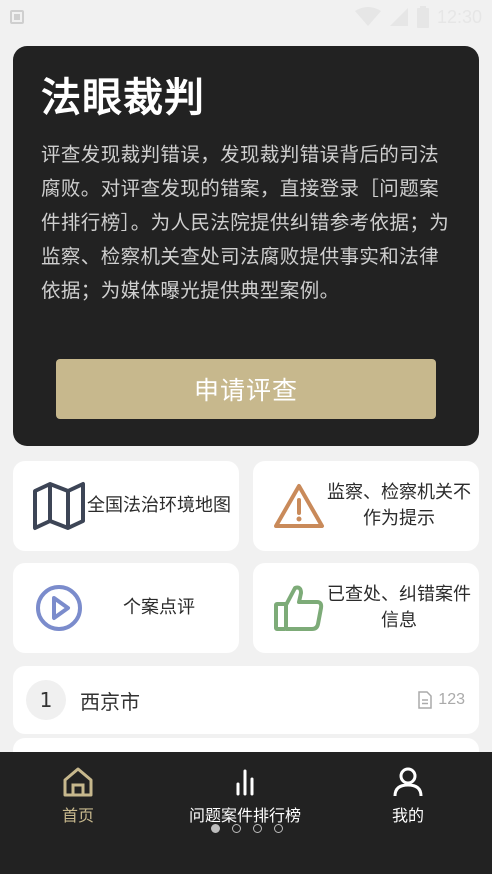 The width and height of the screenshot is (492, 874). What do you see at coordinates (123, 98) in the screenshot?
I see `hero-title: 法眼裁判` at bounding box center [123, 98].